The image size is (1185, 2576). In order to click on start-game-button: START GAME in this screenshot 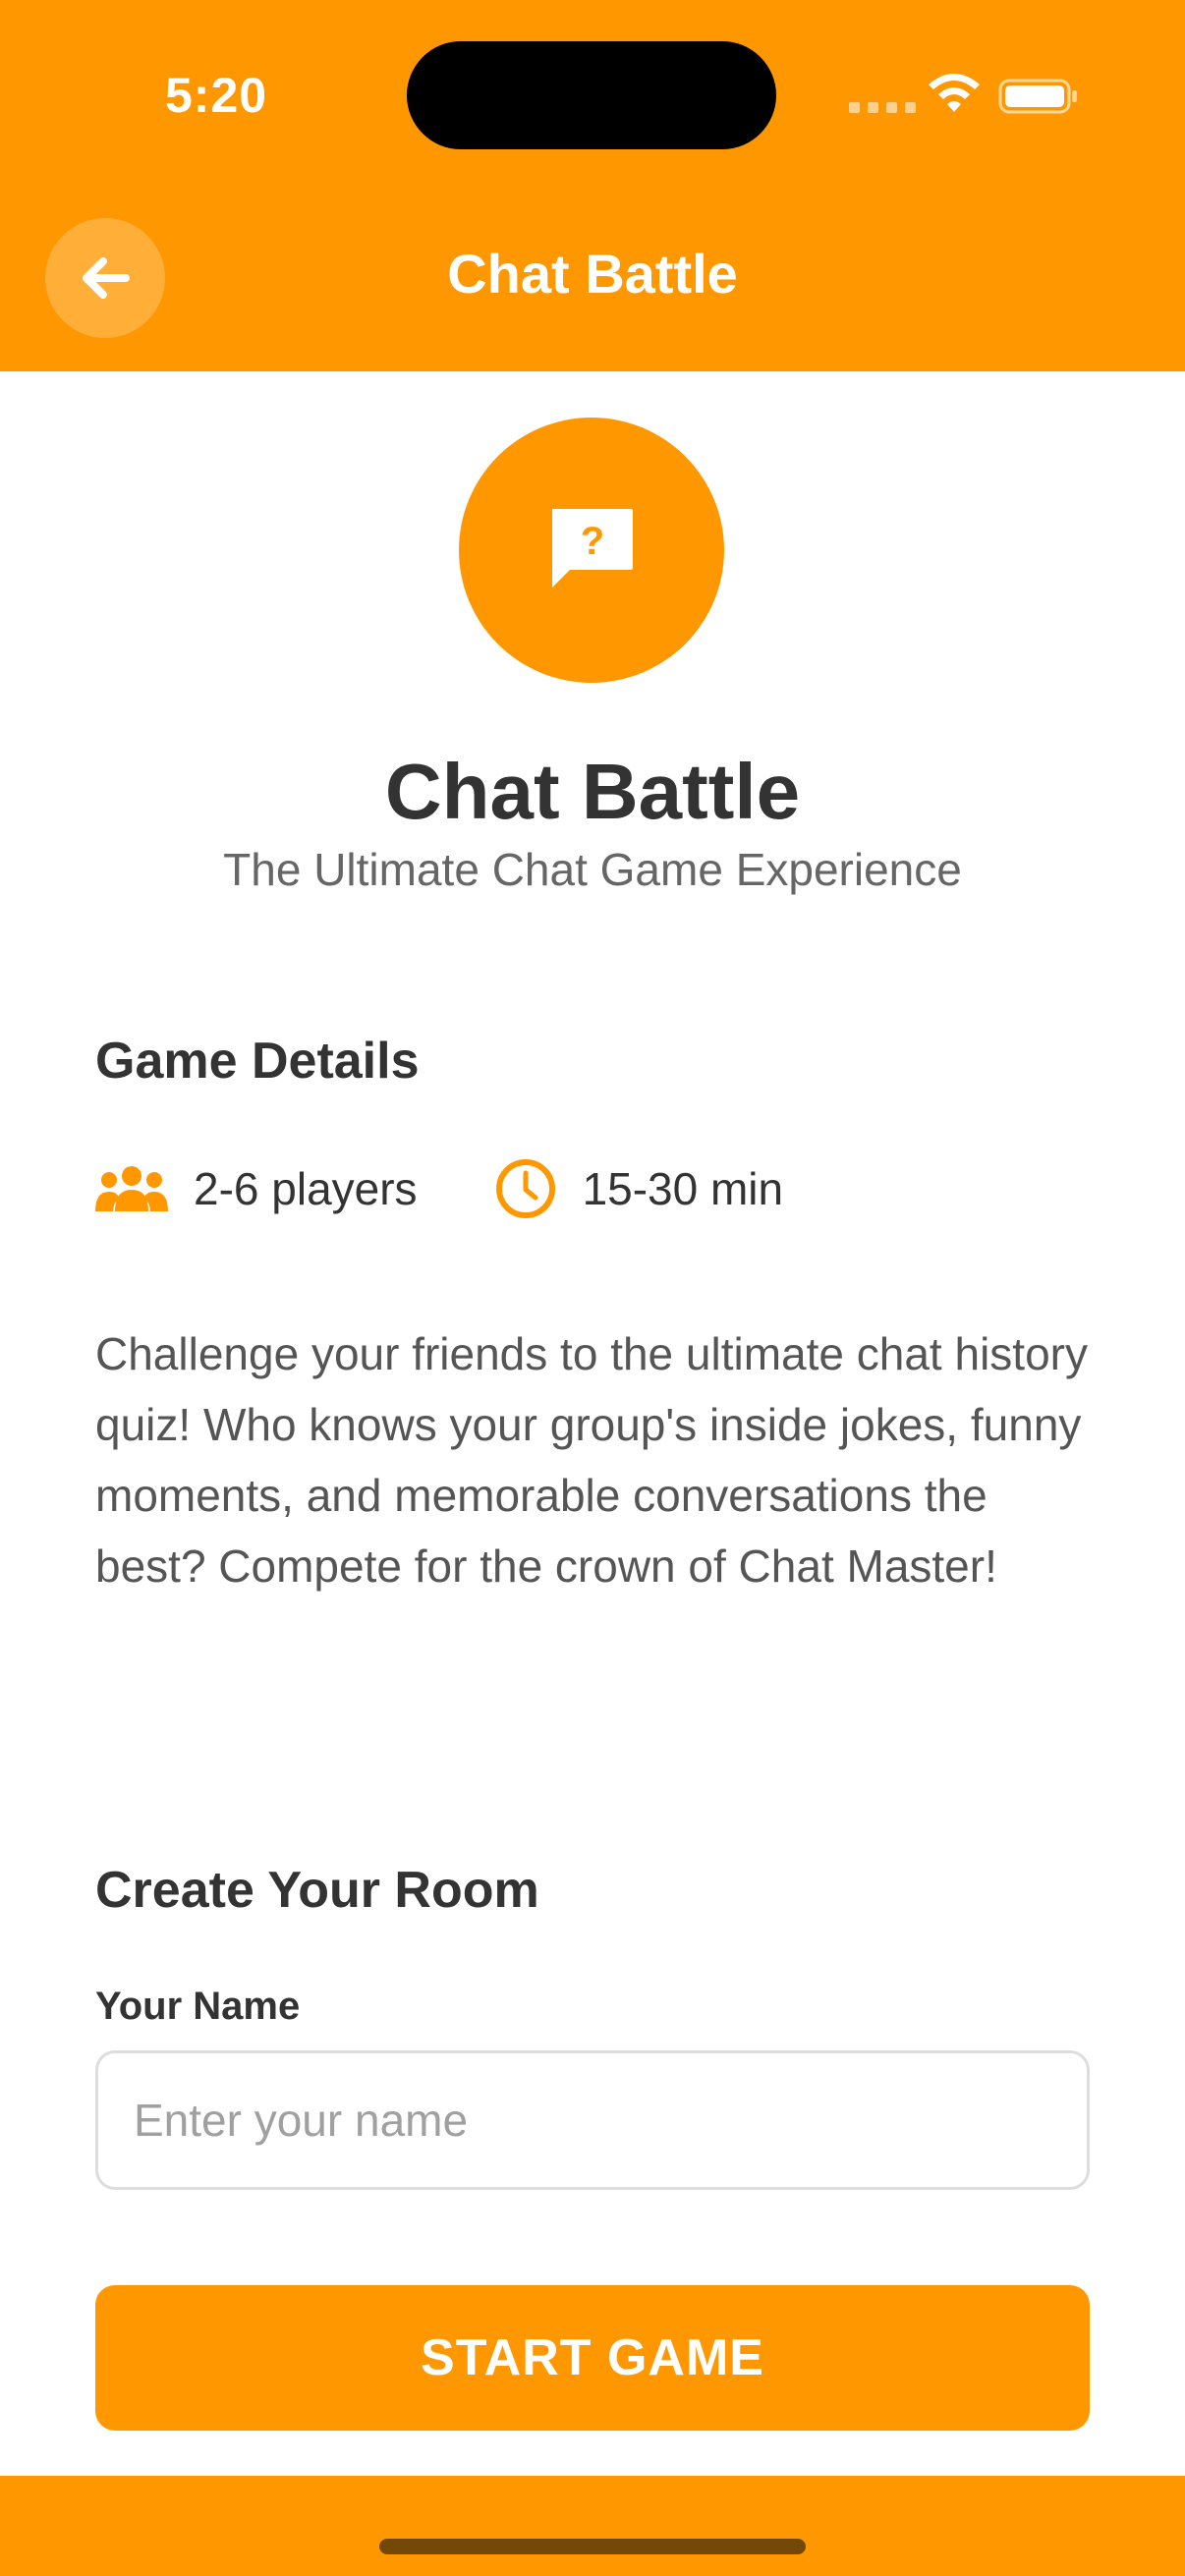, I will do `click(592, 2358)`.